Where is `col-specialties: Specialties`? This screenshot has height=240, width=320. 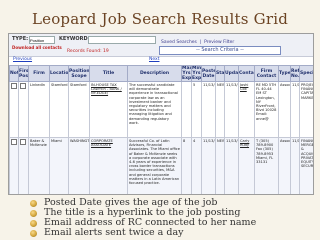
col-specialties: Specialties is located at coordinates (306, 73).